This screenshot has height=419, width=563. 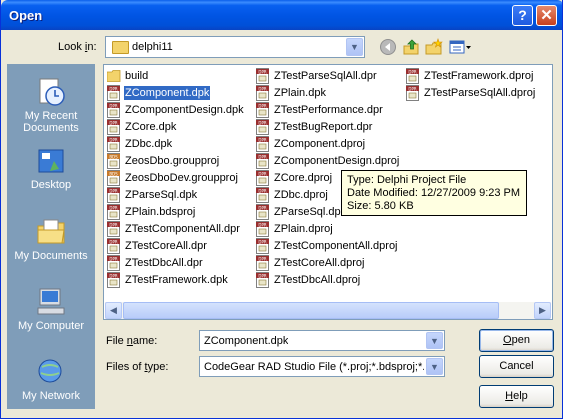 What do you see at coordinates (51, 396) in the screenshot?
I see `place-label: My Network` at bounding box center [51, 396].